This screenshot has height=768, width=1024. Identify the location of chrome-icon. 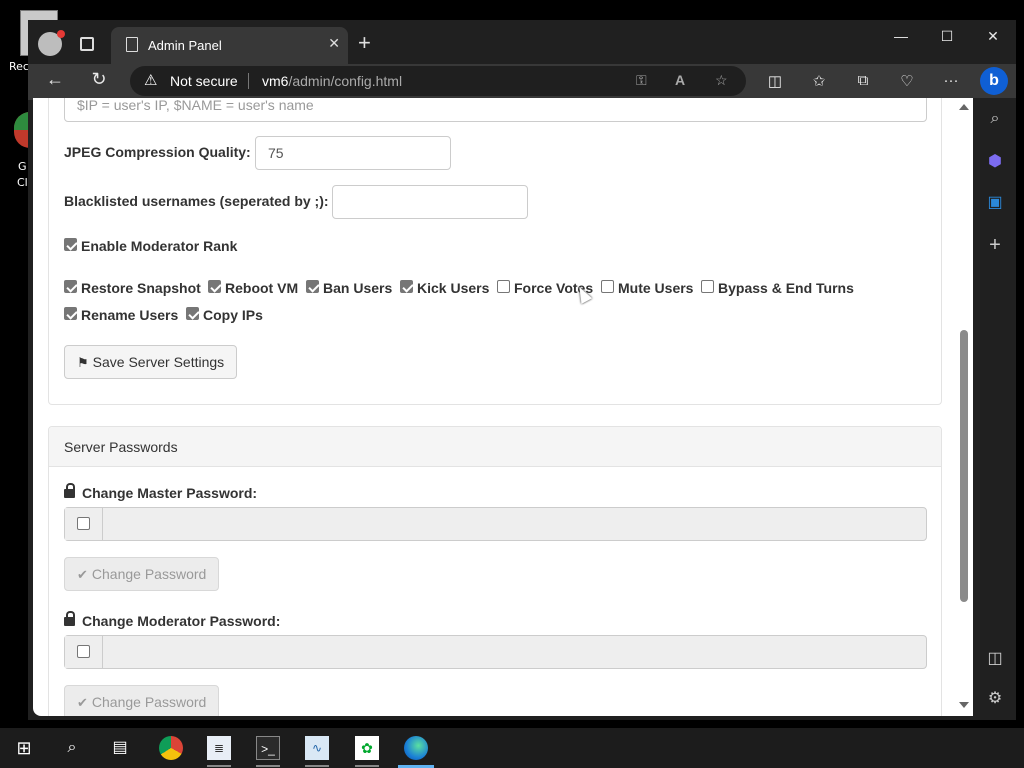
(171, 748).